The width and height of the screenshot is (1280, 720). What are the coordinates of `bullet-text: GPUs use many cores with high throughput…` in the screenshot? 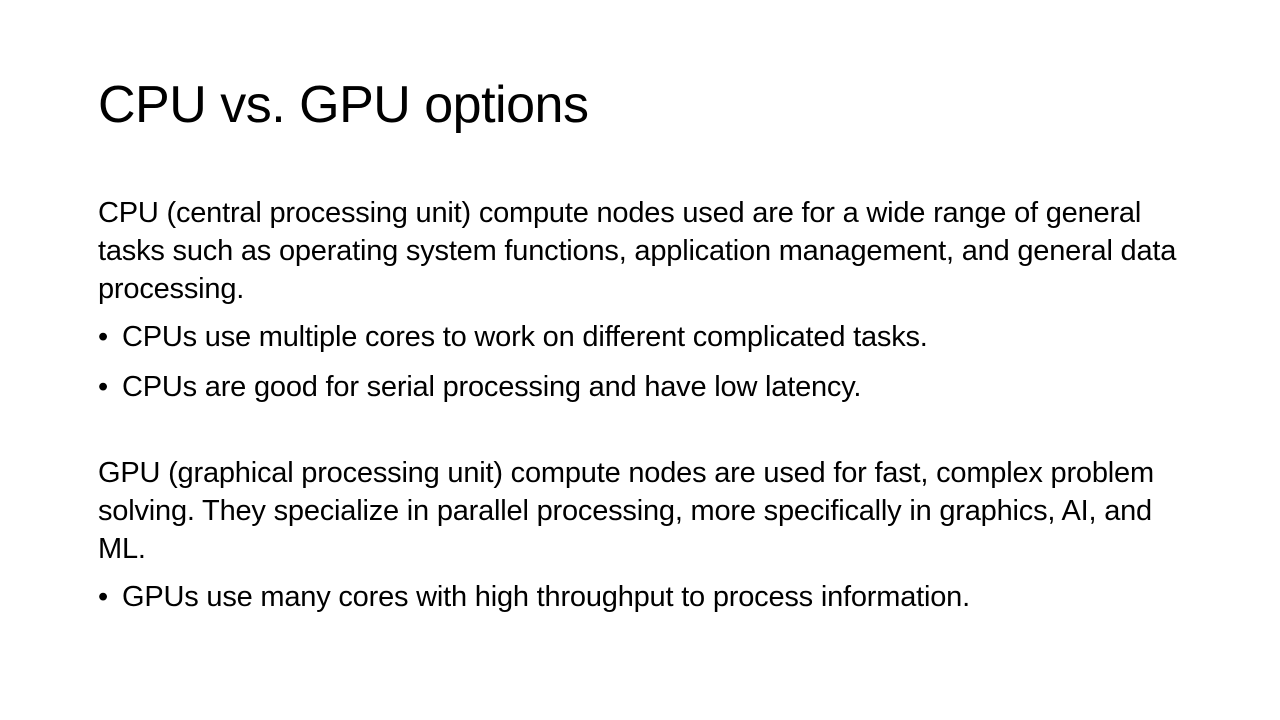 It's located at (546, 597).